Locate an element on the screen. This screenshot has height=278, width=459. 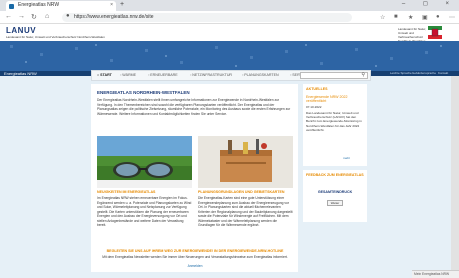
page-title: ENERGIEATLAS NORDRHEIN-WESTFALEN is located at coordinates (143, 92).